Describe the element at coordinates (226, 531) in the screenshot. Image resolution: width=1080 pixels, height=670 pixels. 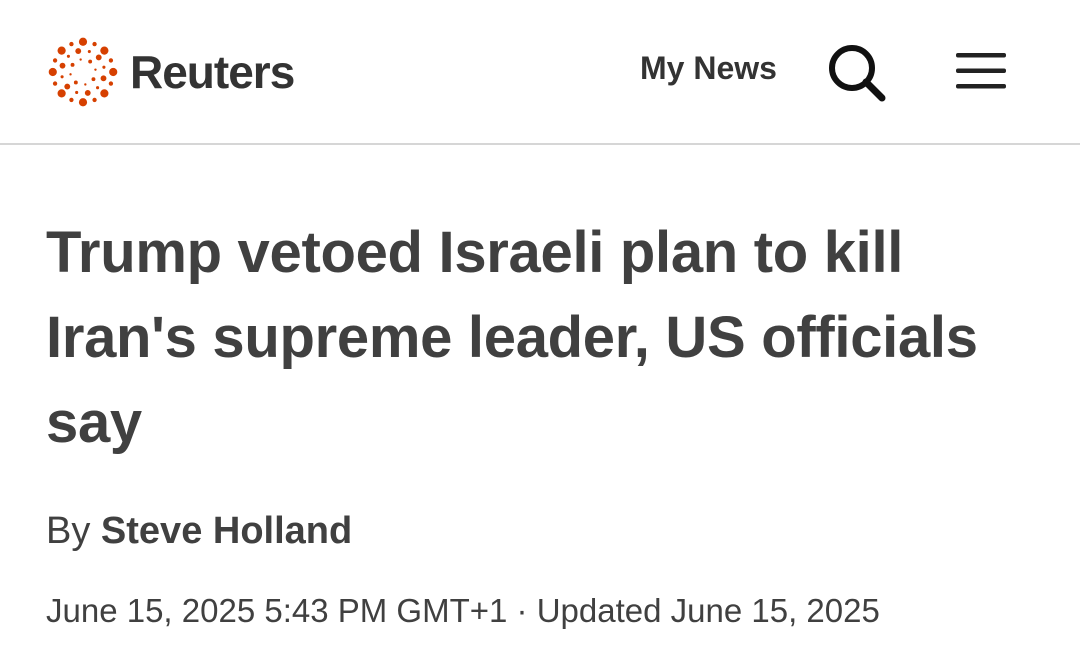
I see `author-link: Steve Holland` at that location.